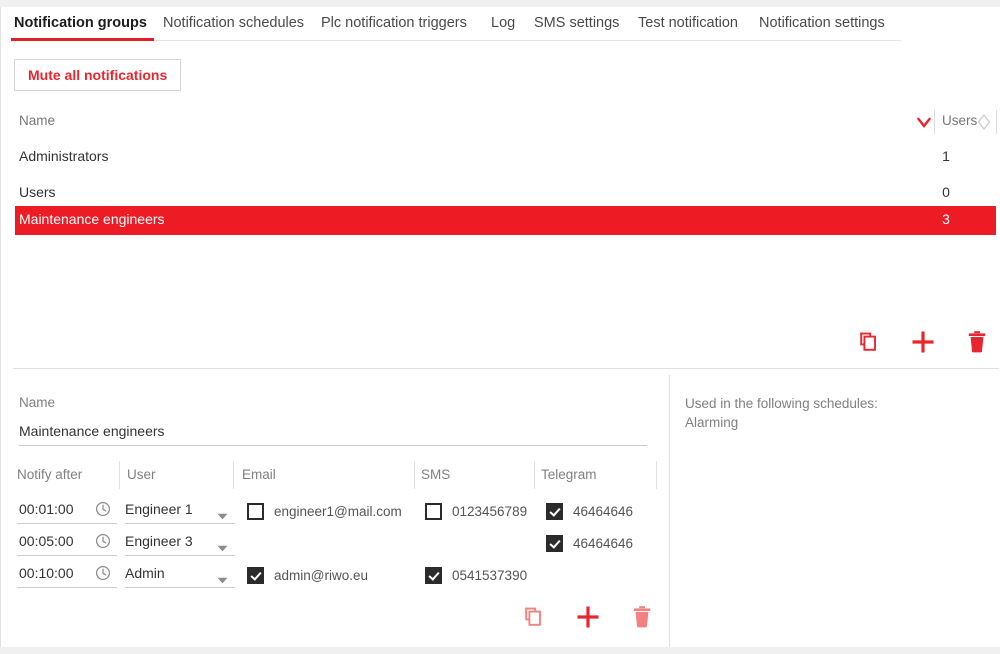 This screenshot has width=1000, height=654. What do you see at coordinates (490, 575) in the screenshot?
I see `sms-number: 0541537390` at bounding box center [490, 575].